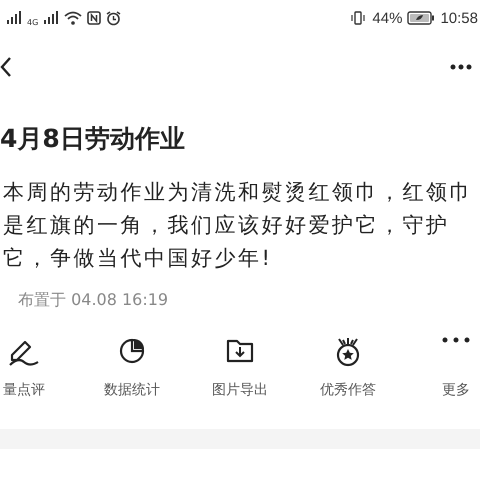  I want to click on medal-icon, so click(348, 352).